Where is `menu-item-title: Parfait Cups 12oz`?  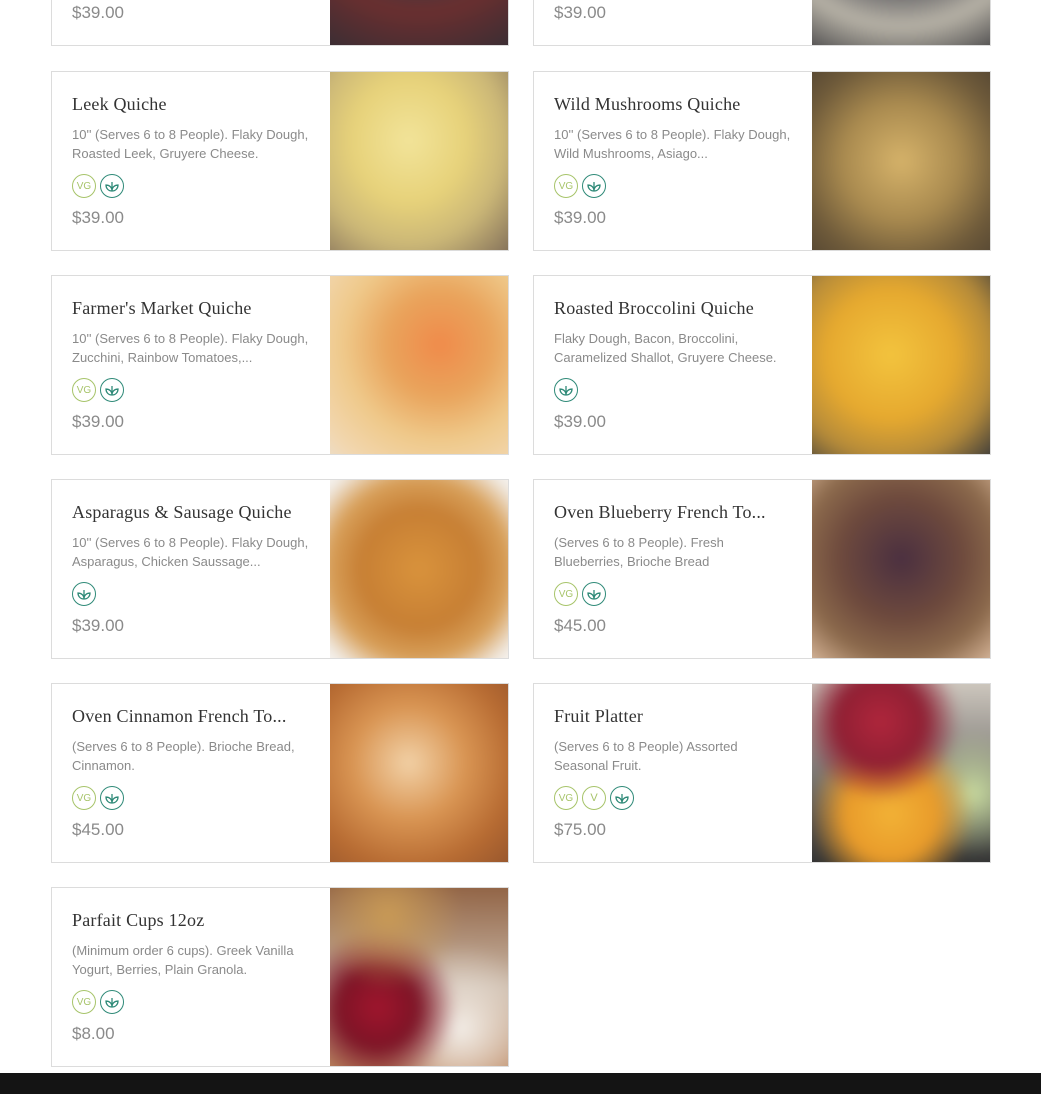 menu-item-title: Parfait Cups 12oz is located at coordinates (138, 920).